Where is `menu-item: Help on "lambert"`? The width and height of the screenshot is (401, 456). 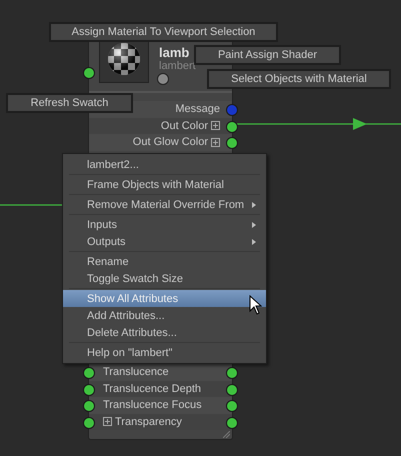 menu-item: Help on "lambert" is located at coordinates (164, 352).